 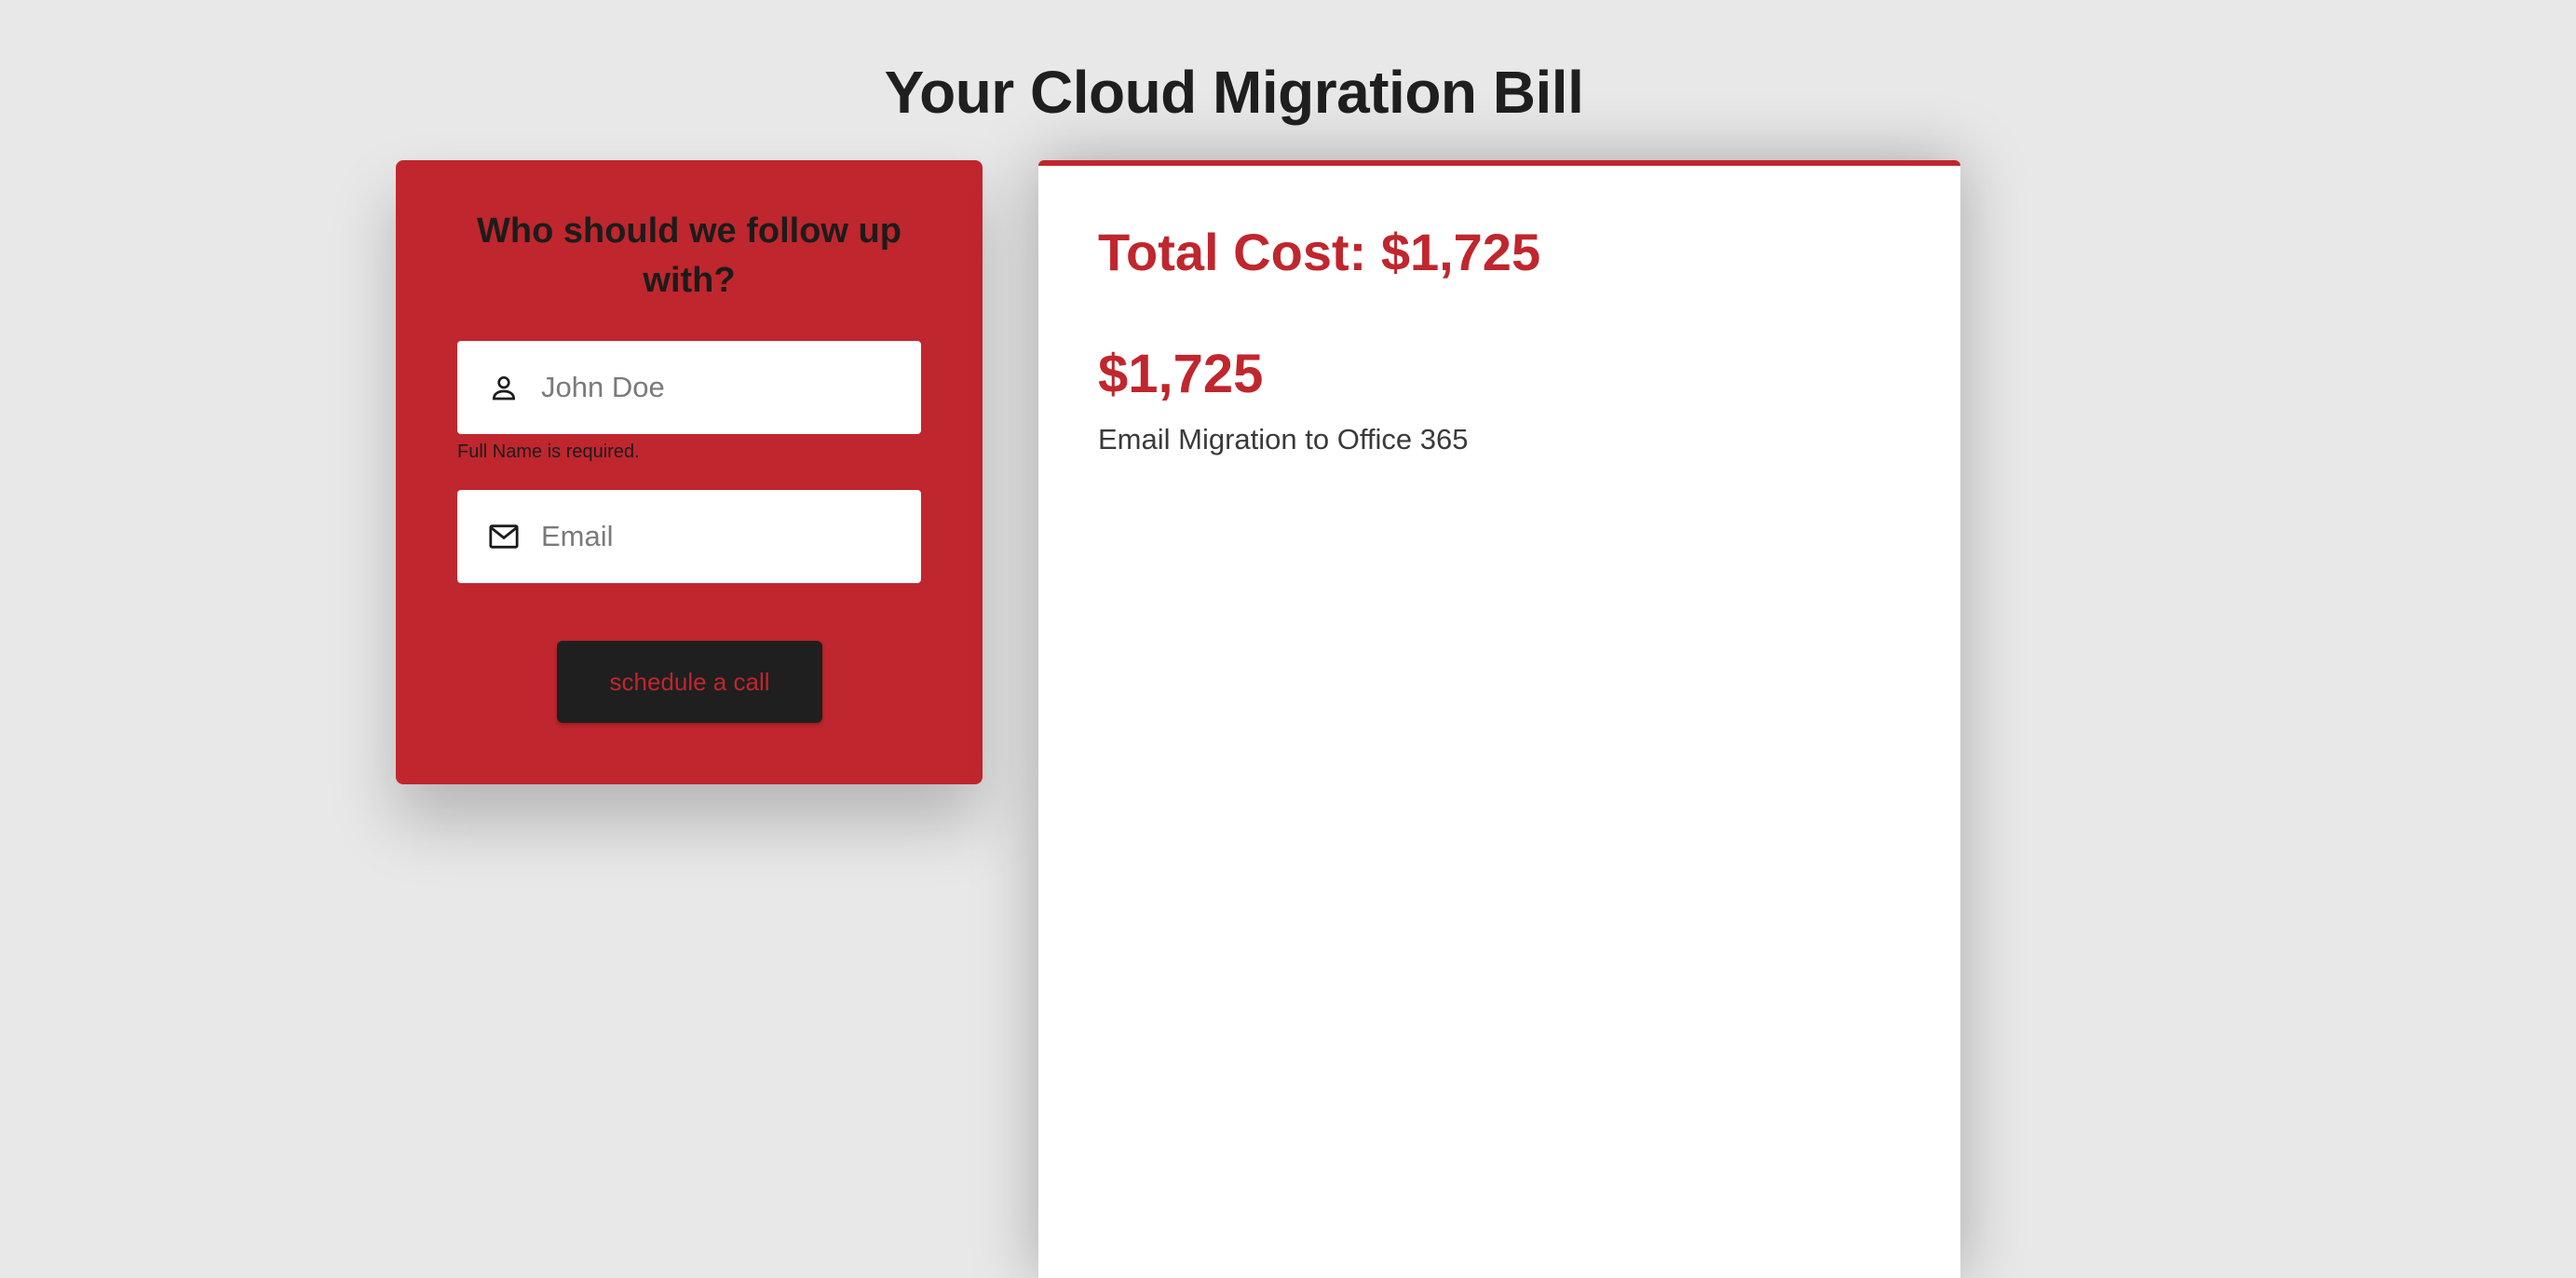 What do you see at coordinates (1181, 374) in the screenshot?
I see `line-item-price: $1,725` at bounding box center [1181, 374].